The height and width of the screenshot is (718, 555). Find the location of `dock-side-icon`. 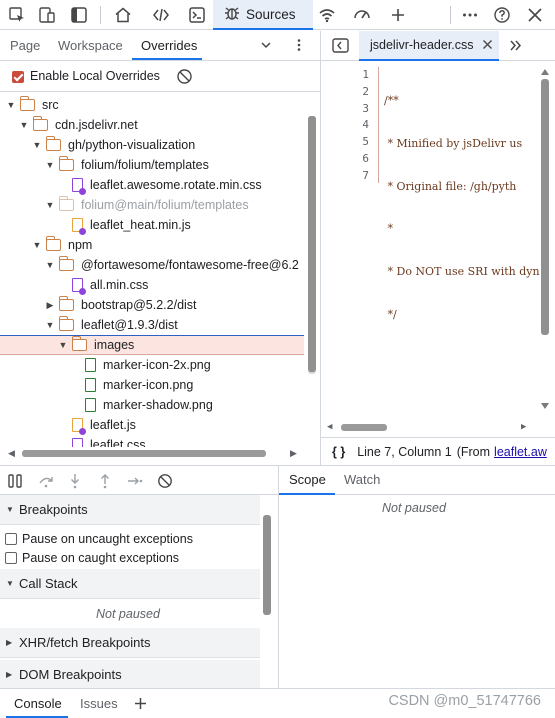

dock-side-icon is located at coordinates (79, 15).